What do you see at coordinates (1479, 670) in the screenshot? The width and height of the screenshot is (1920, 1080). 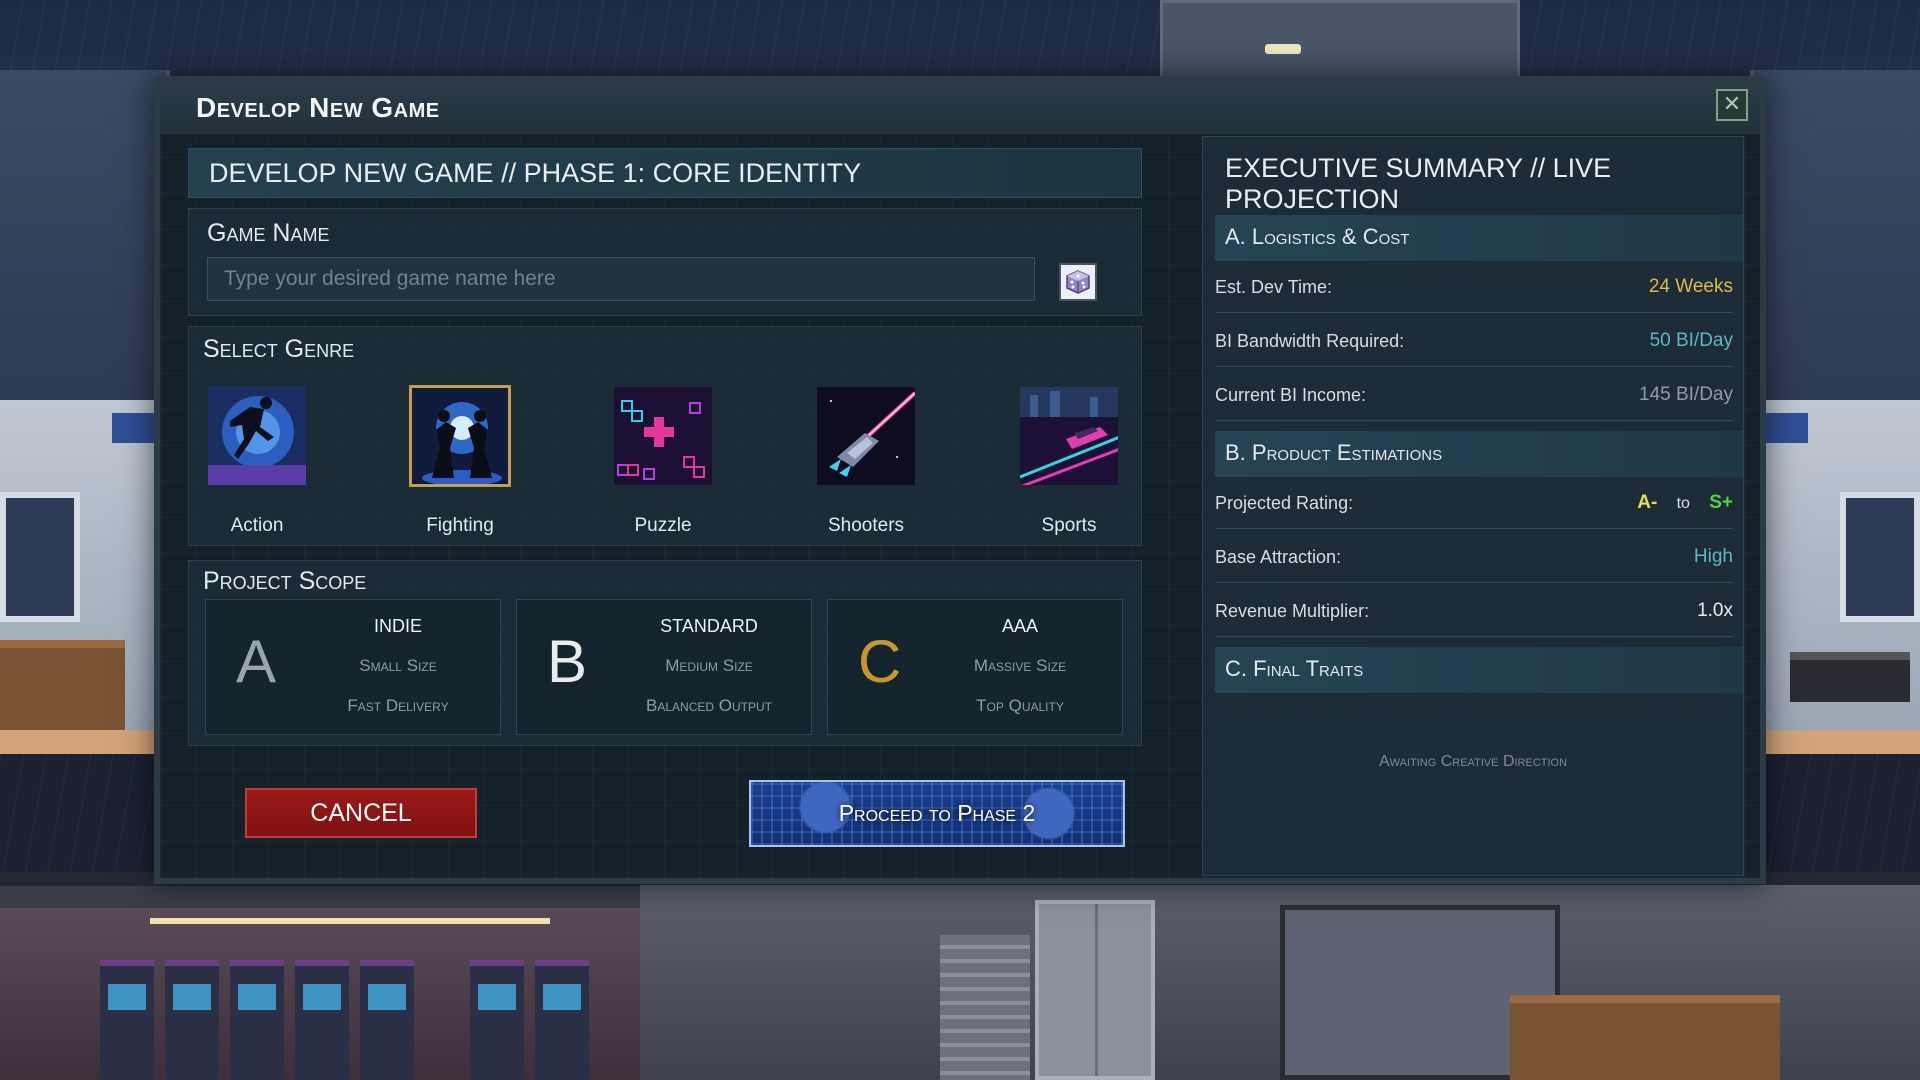 I see `traits-section-header: C. Final Traits` at bounding box center [1479, 670].